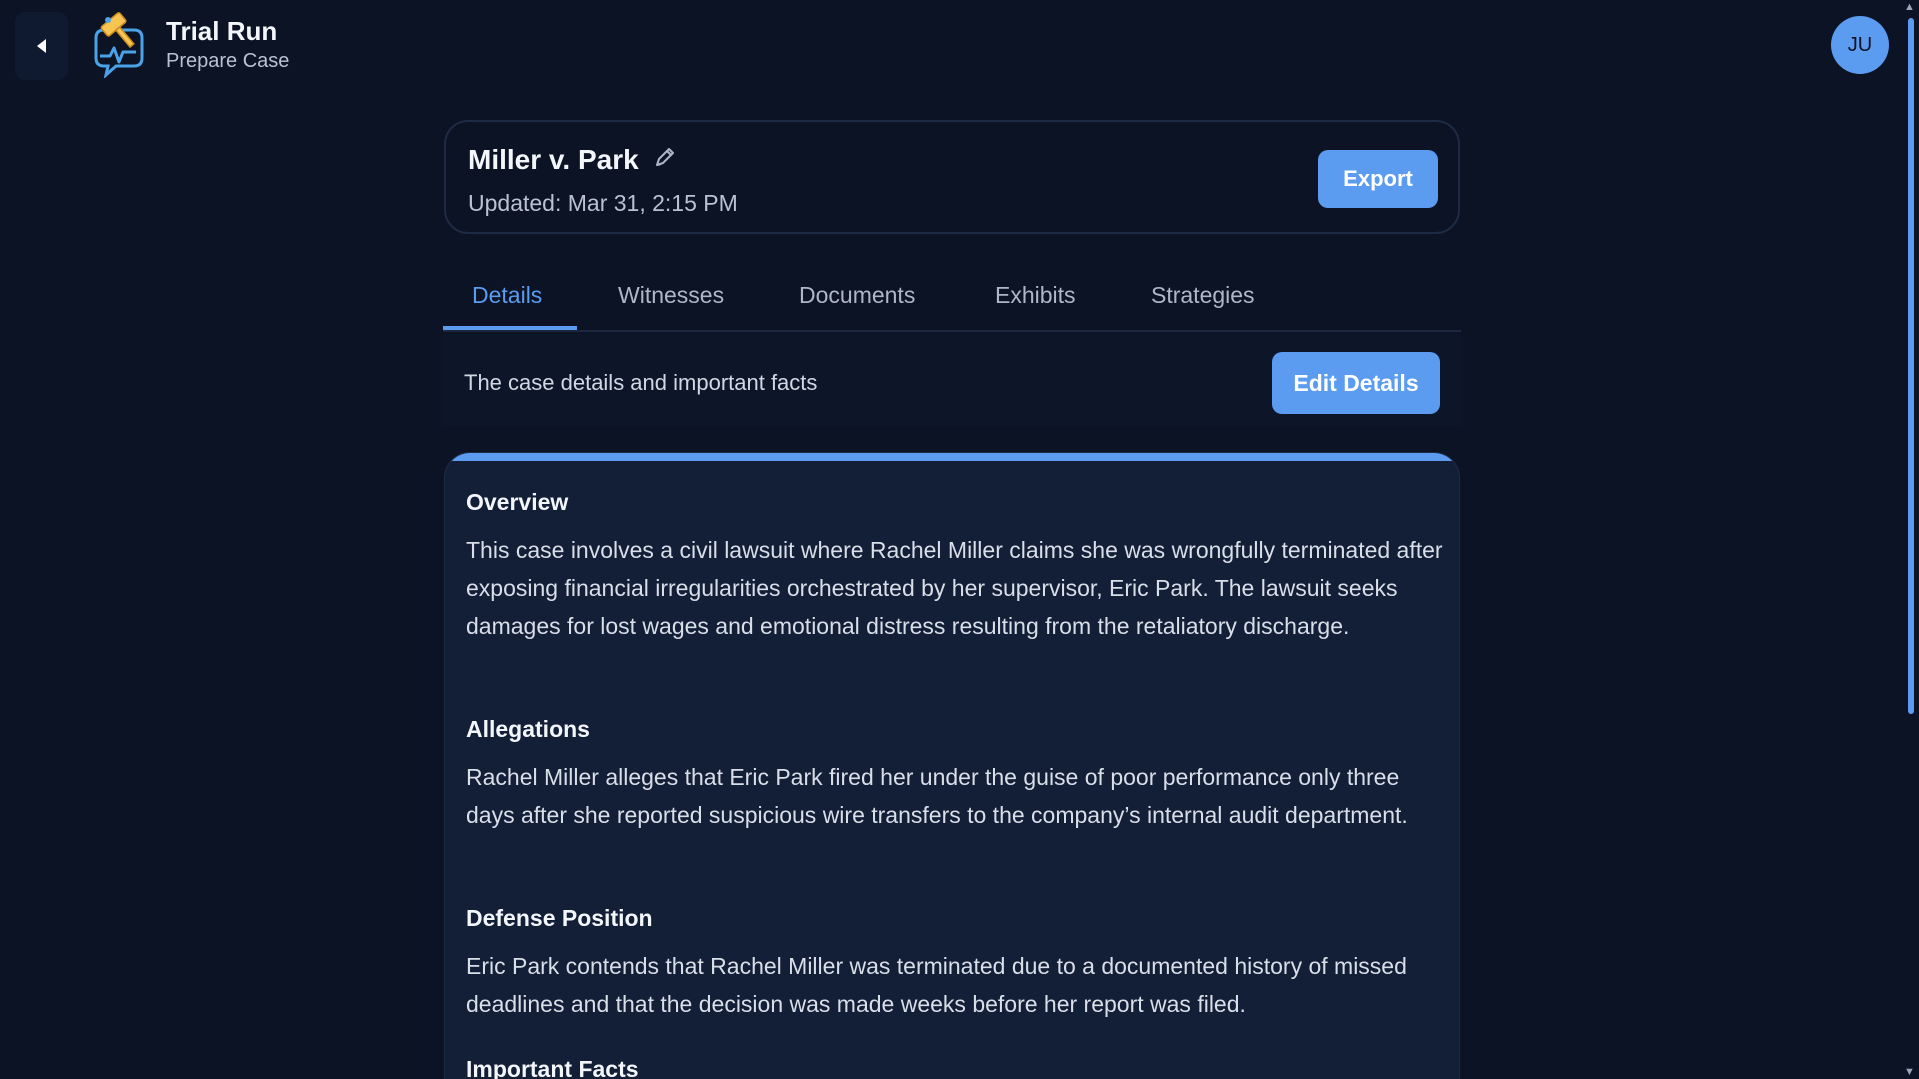  What do you see at coordinates (1378, 179) in the screenshot?
I see `export-button: Export` at bounding box center [1378, 179].